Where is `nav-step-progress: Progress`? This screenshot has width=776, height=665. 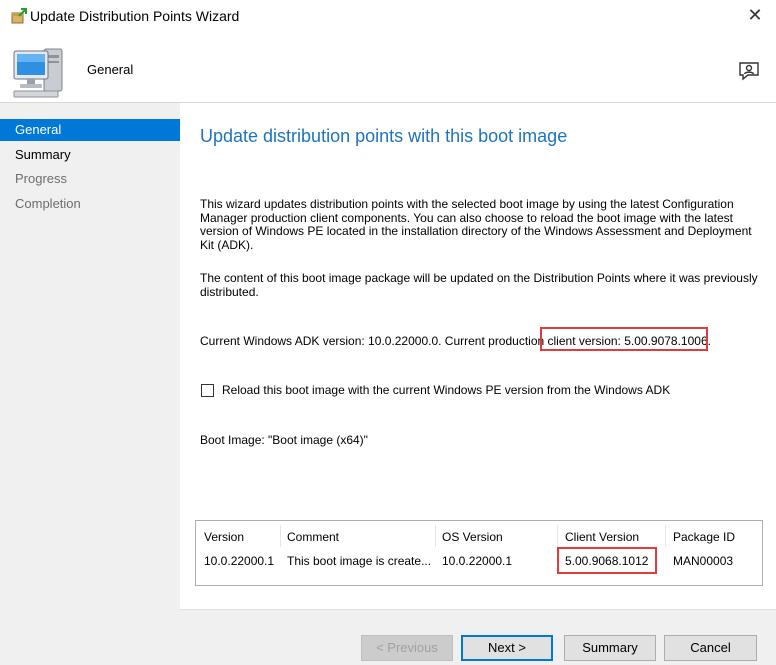 nav-step-progress: Progress is located at coordinates (41, 178).